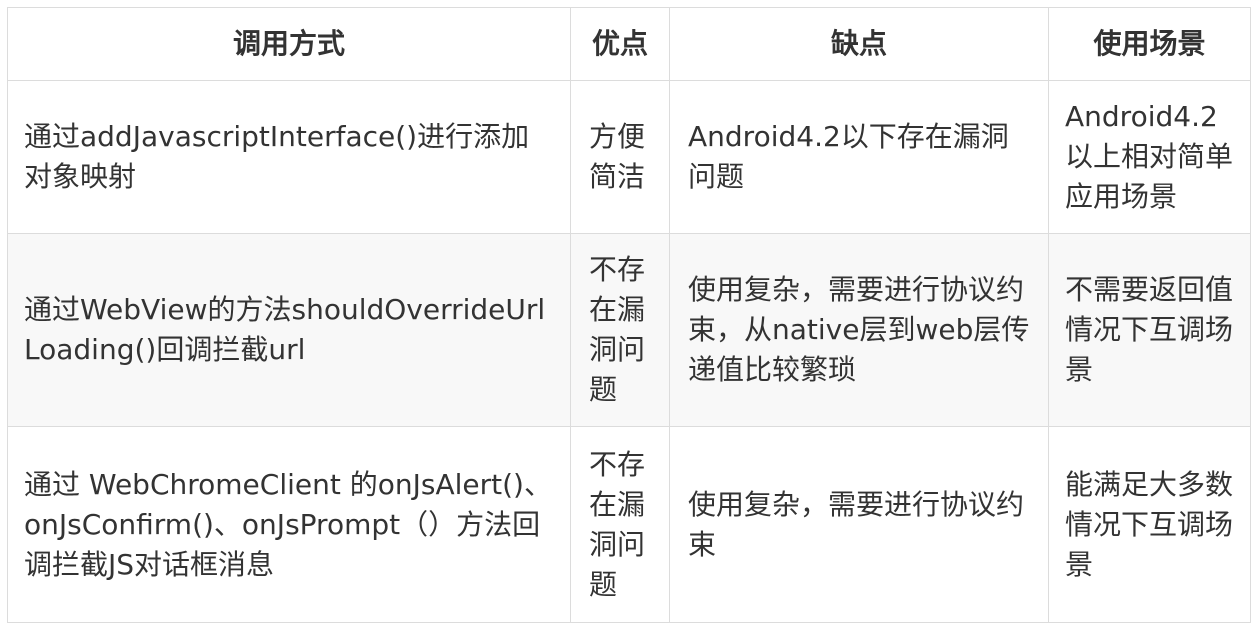  What do you see at coordinates (620, 44) in the screenshot?
I see `header-pros: 优点` at bounding box center [620, 44].